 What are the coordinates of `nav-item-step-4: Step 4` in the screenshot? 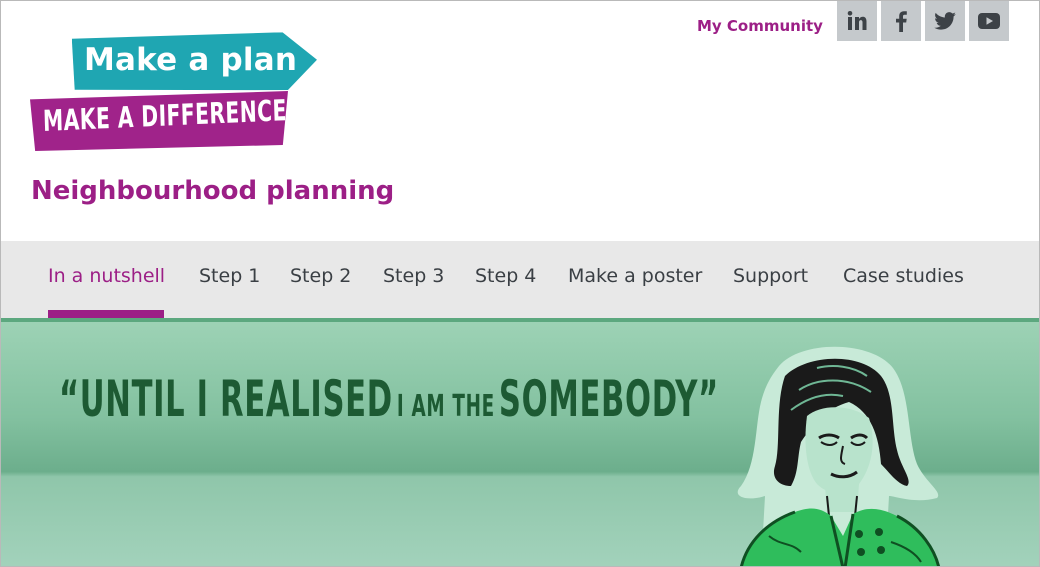 It's located at (505, 276).